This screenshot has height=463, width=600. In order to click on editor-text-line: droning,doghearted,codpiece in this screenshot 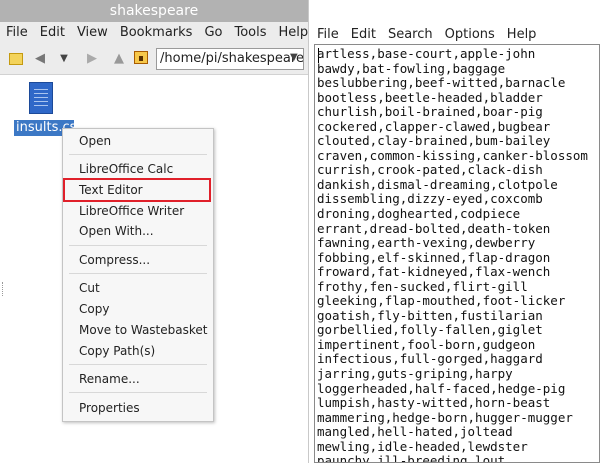, I will do `click(419, 214)`.